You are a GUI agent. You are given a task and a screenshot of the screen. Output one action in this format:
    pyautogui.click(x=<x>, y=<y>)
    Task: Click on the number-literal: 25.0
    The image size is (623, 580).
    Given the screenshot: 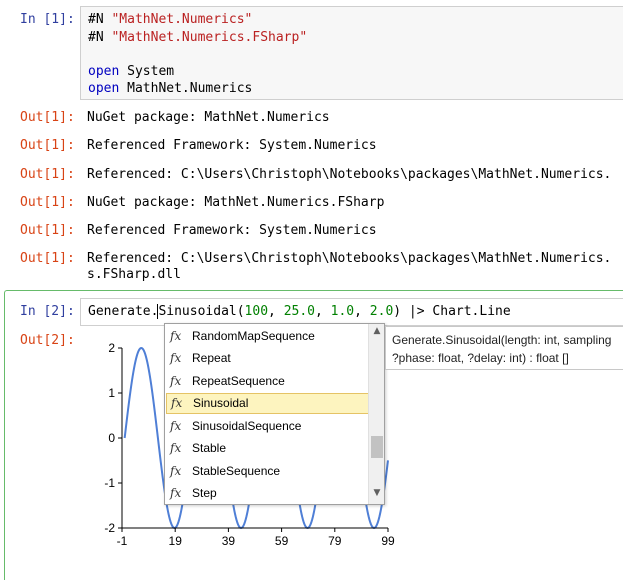 What is the action you would take?
    pyautogui.click(x=299, y=311)
    